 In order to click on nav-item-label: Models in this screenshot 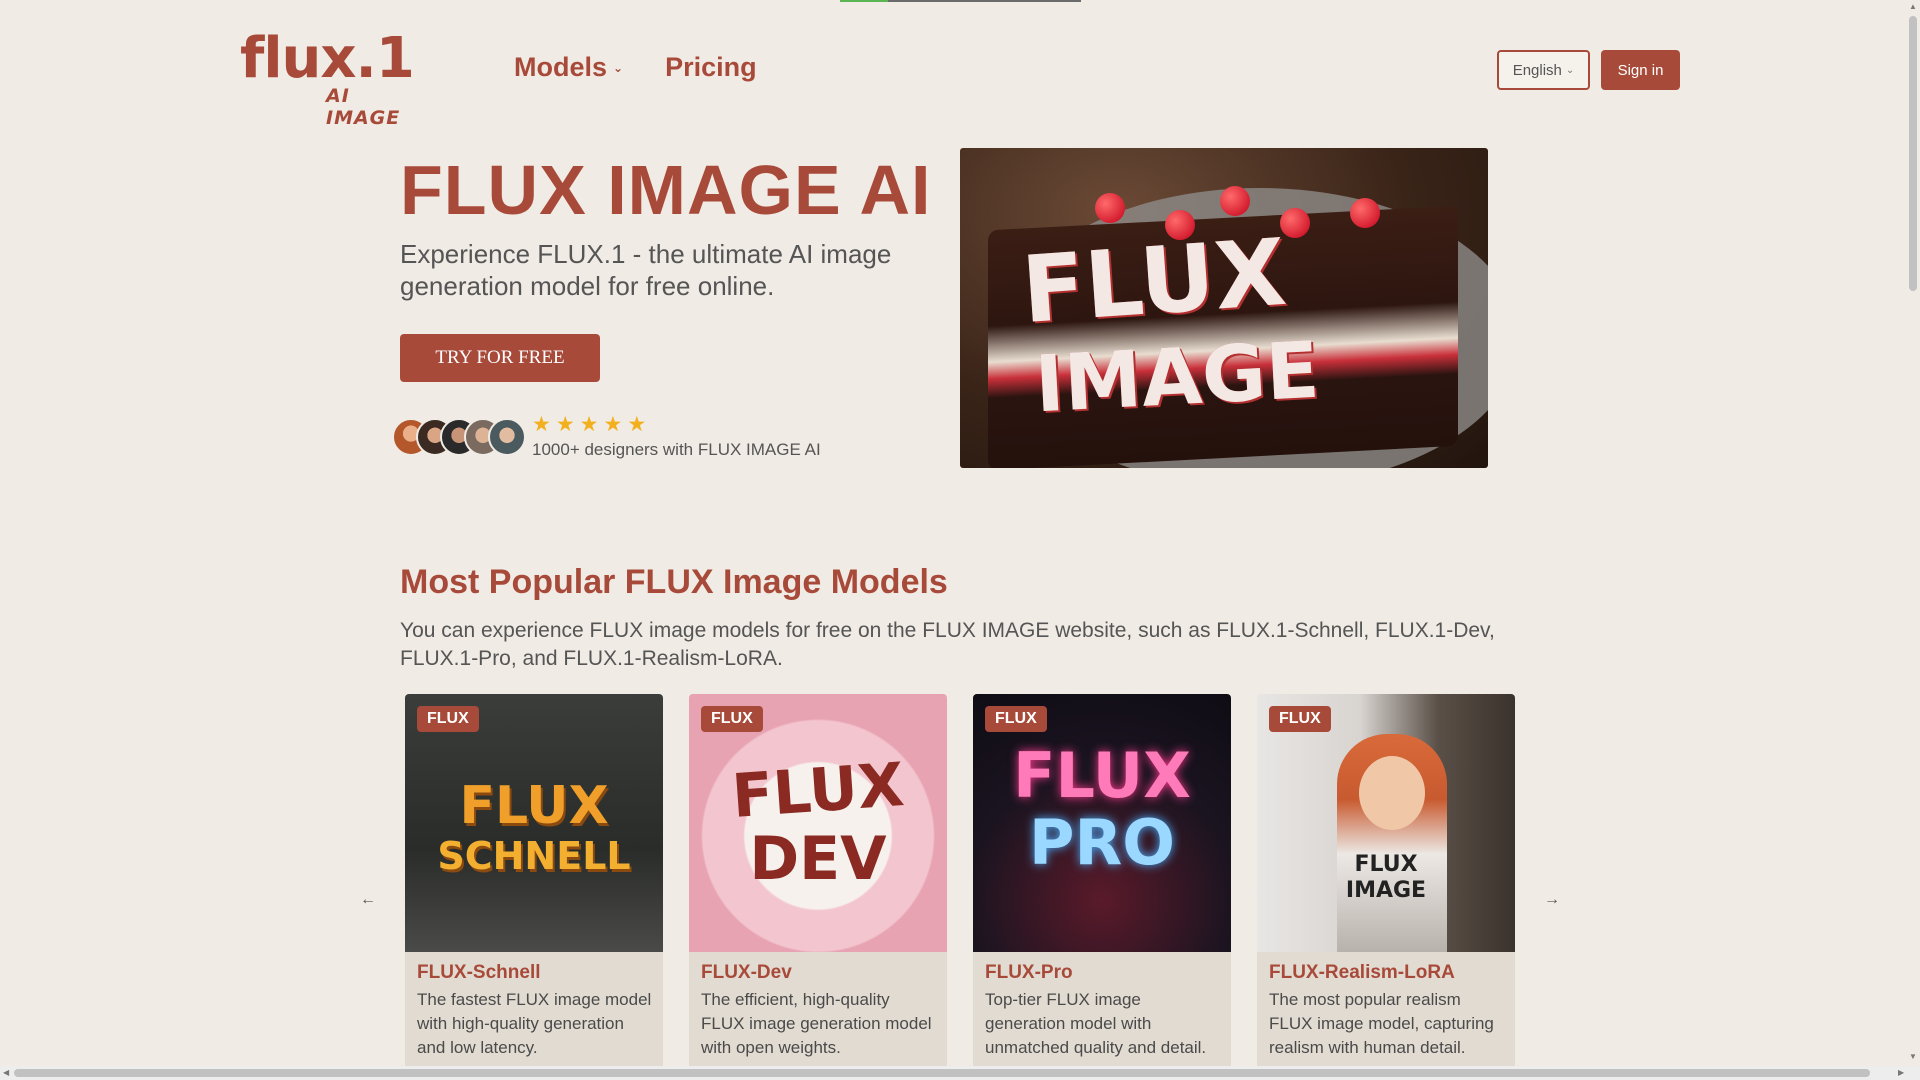, I will do `click(561, 67)`.